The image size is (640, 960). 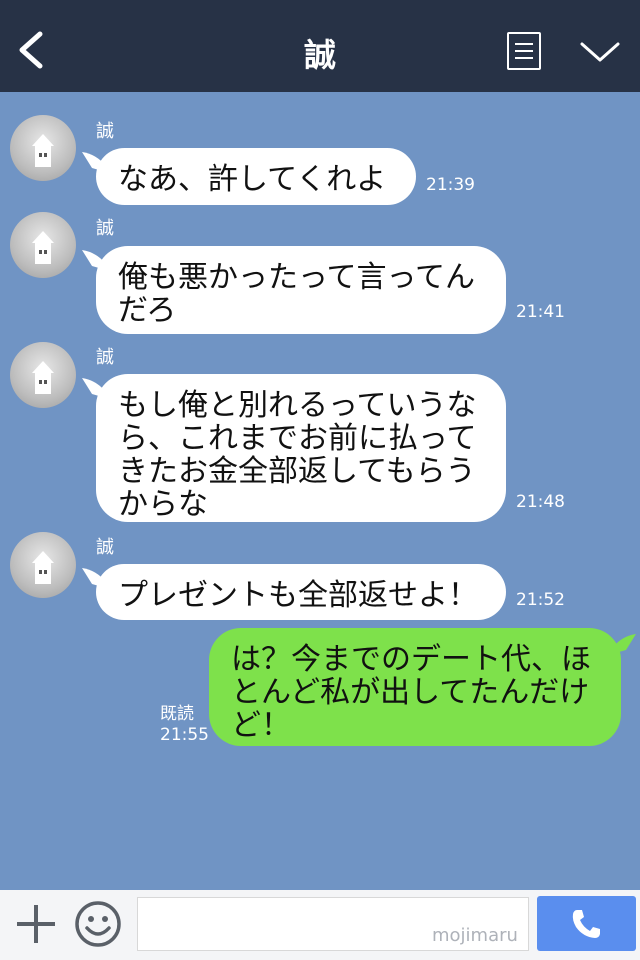 What do you see at coordinates (450, 185) in the screenshot?
I see `message-time: 21:39` at bounding box center [450, 185].